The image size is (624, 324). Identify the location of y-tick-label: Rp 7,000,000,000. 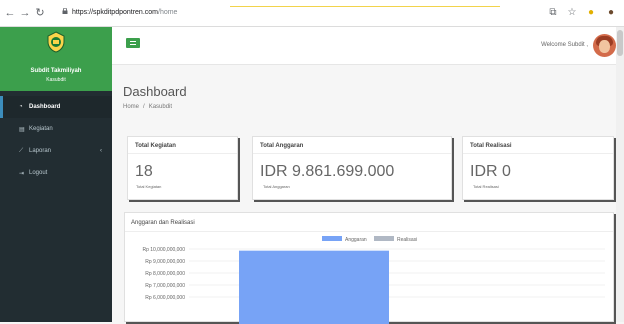
(165, 286).